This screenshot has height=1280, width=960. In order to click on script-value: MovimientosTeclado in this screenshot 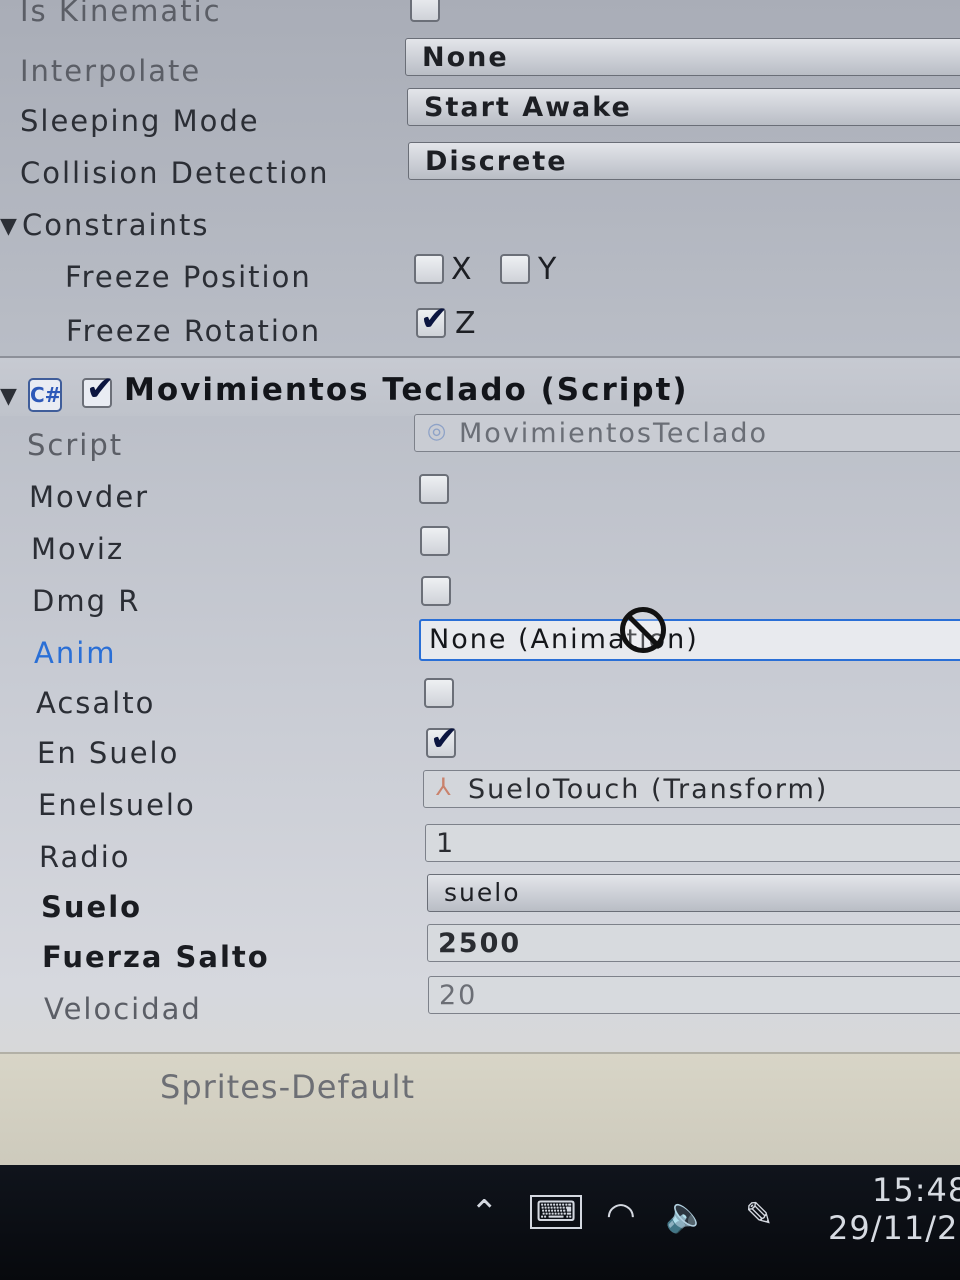, I will do `click(614, 433)`.